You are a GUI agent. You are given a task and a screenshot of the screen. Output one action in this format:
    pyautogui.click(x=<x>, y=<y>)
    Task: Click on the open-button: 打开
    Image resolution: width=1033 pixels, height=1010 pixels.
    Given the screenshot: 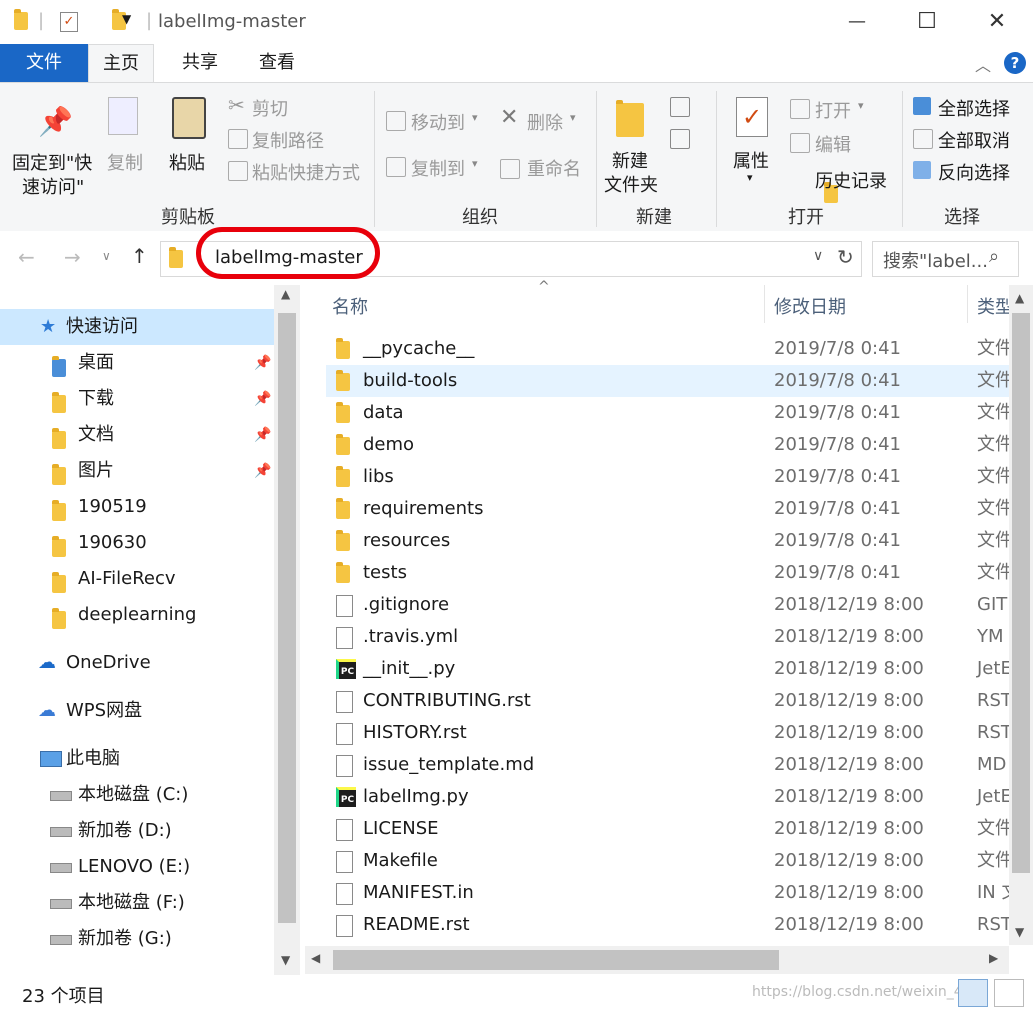 What is the action you would take?
    pyautogui.click(x=833, y=110)
    